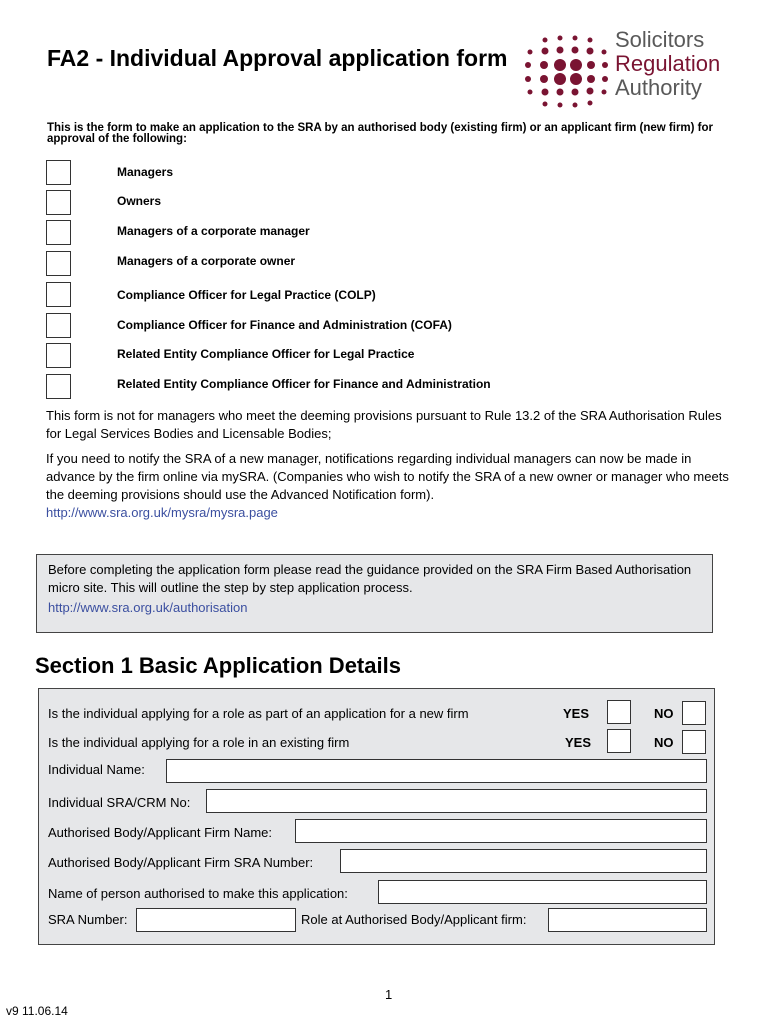 The image size is (770, 1024). I want to click on label-managers-corporate-manager: Managers of a corporate manager, so click(213, 231).